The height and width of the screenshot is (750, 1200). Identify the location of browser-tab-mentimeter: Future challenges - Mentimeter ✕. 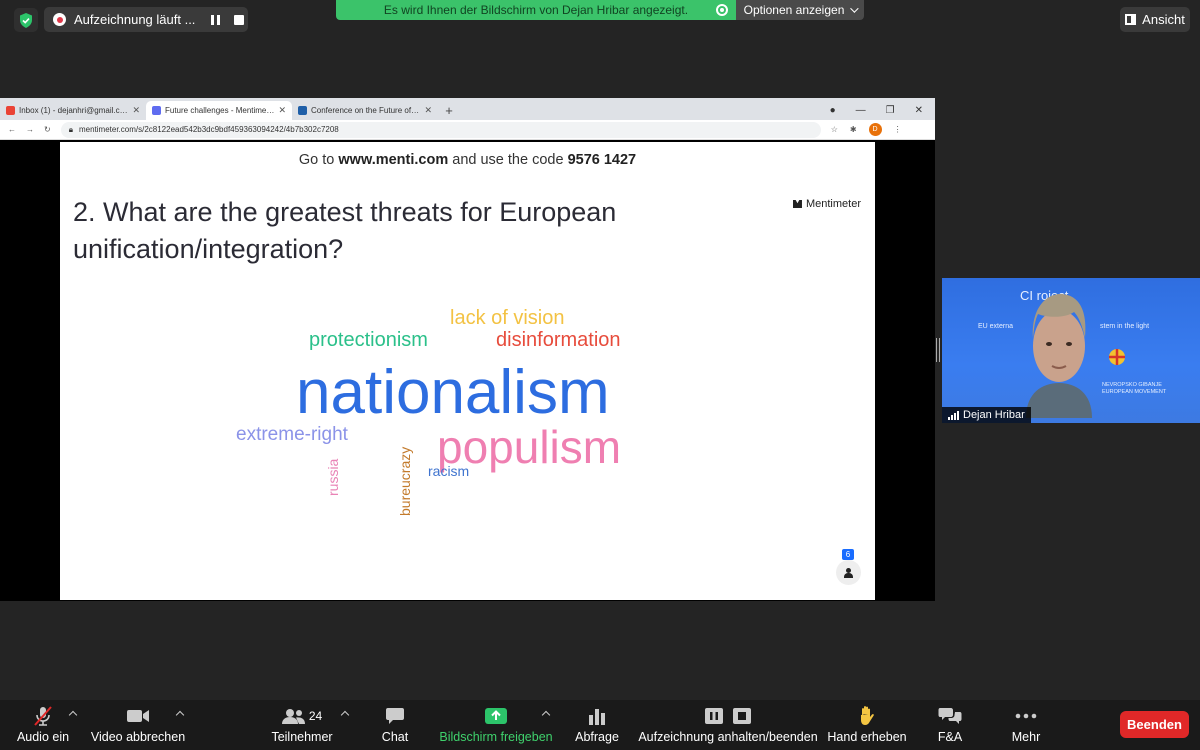
(219, 110).